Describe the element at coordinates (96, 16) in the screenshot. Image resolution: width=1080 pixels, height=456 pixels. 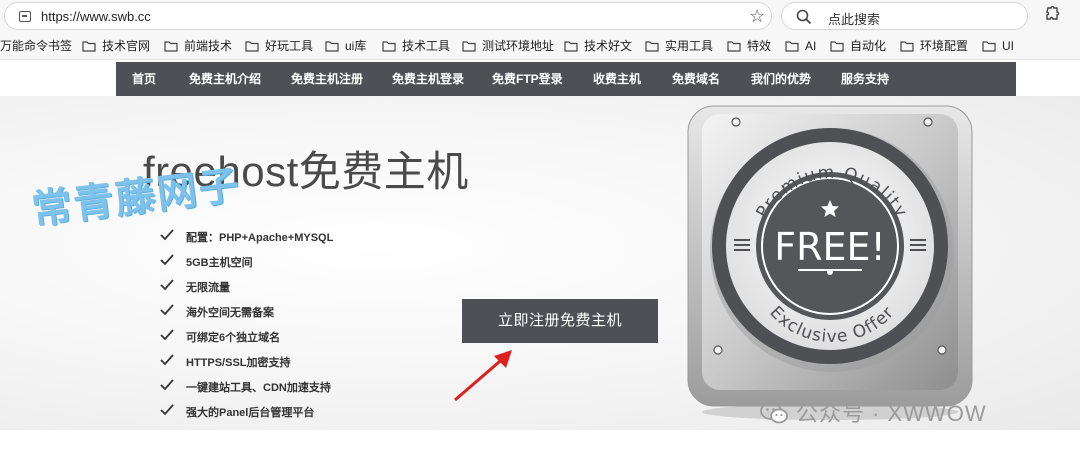
I see `url-text: https://www.swb.cc` at that location.